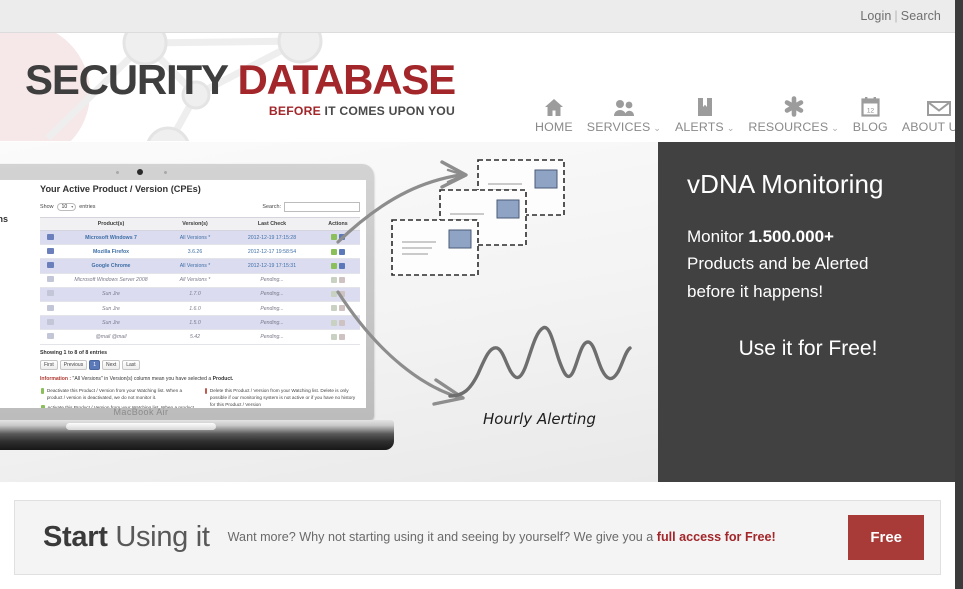 The height and width of the screenshot is (589, 963). I want to click on nav-label-about-us: ABOUT US, so click(928, 127).